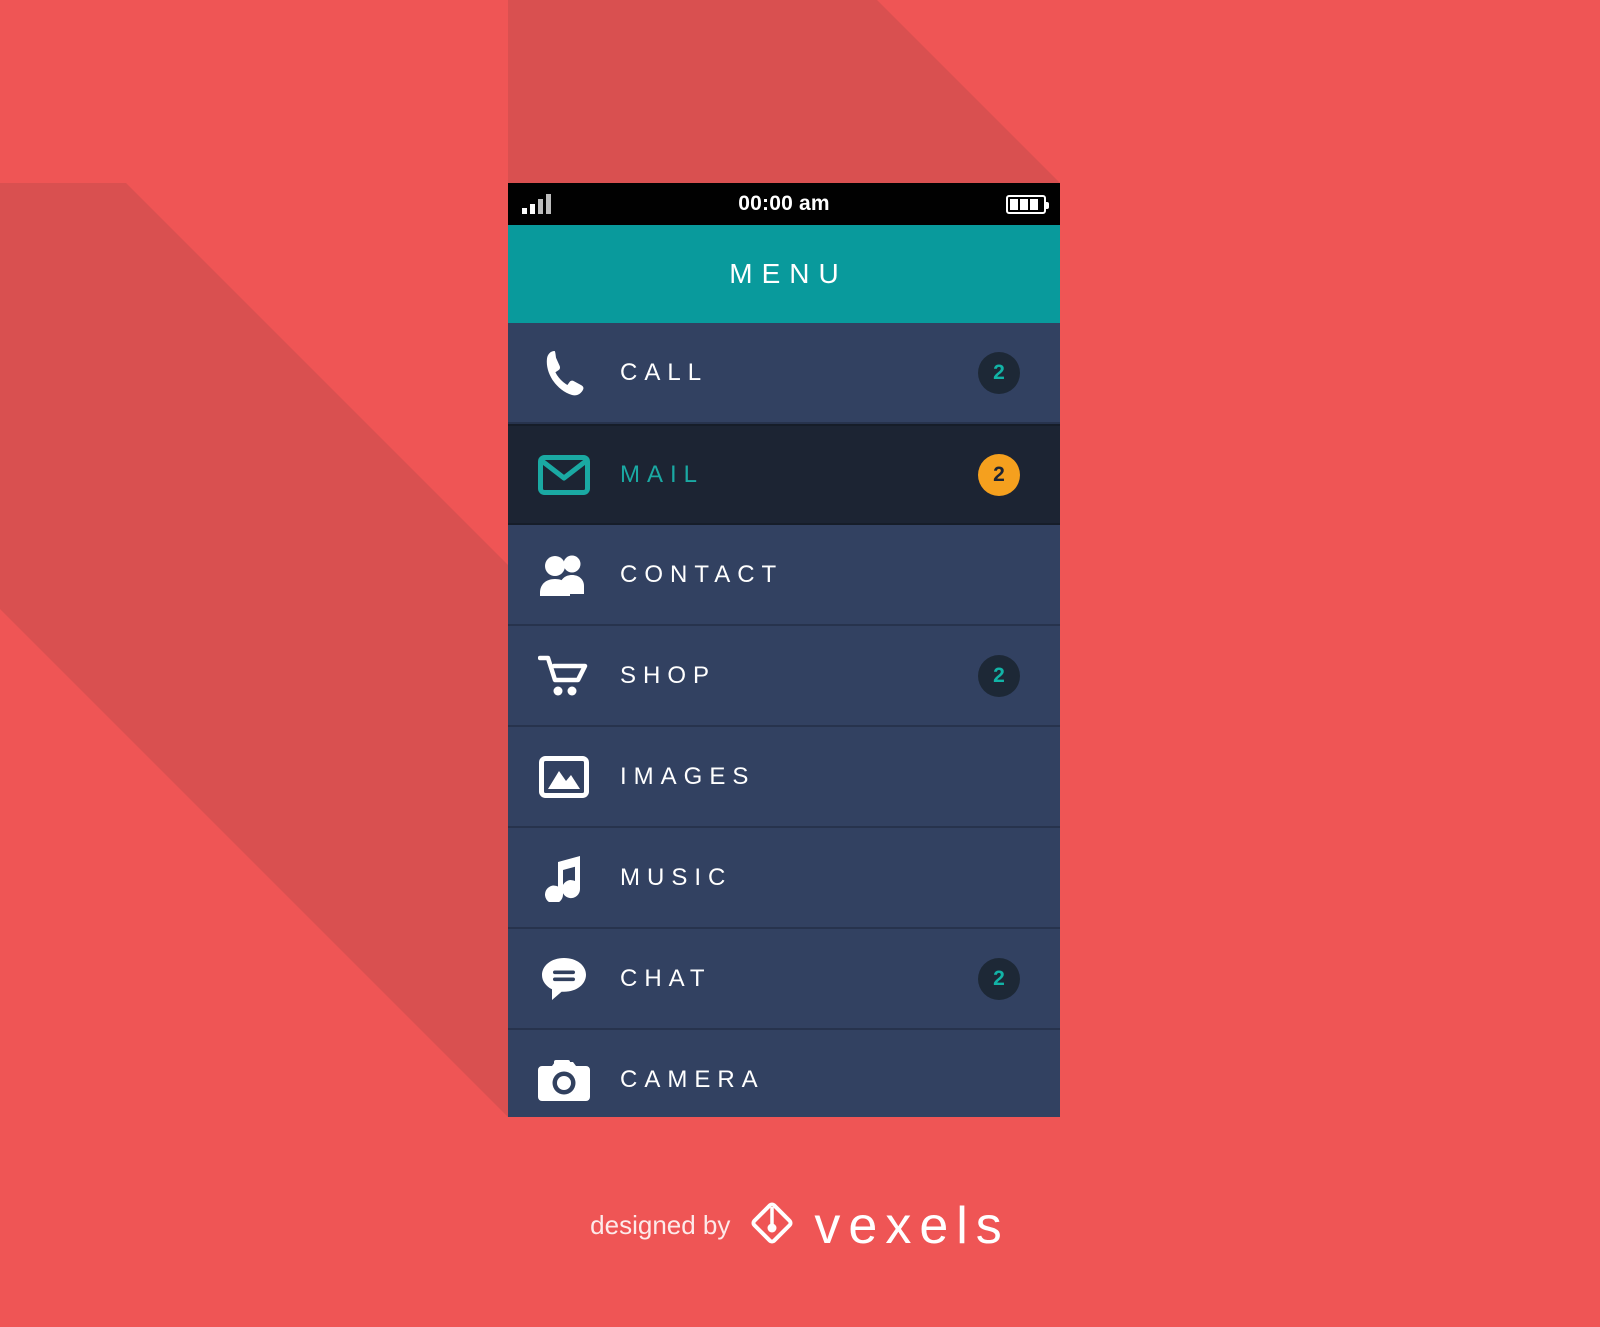 This screenshot has width=1600, height=1327. I want to click on menu-item-contact: CONTACT, so click(784, 575).